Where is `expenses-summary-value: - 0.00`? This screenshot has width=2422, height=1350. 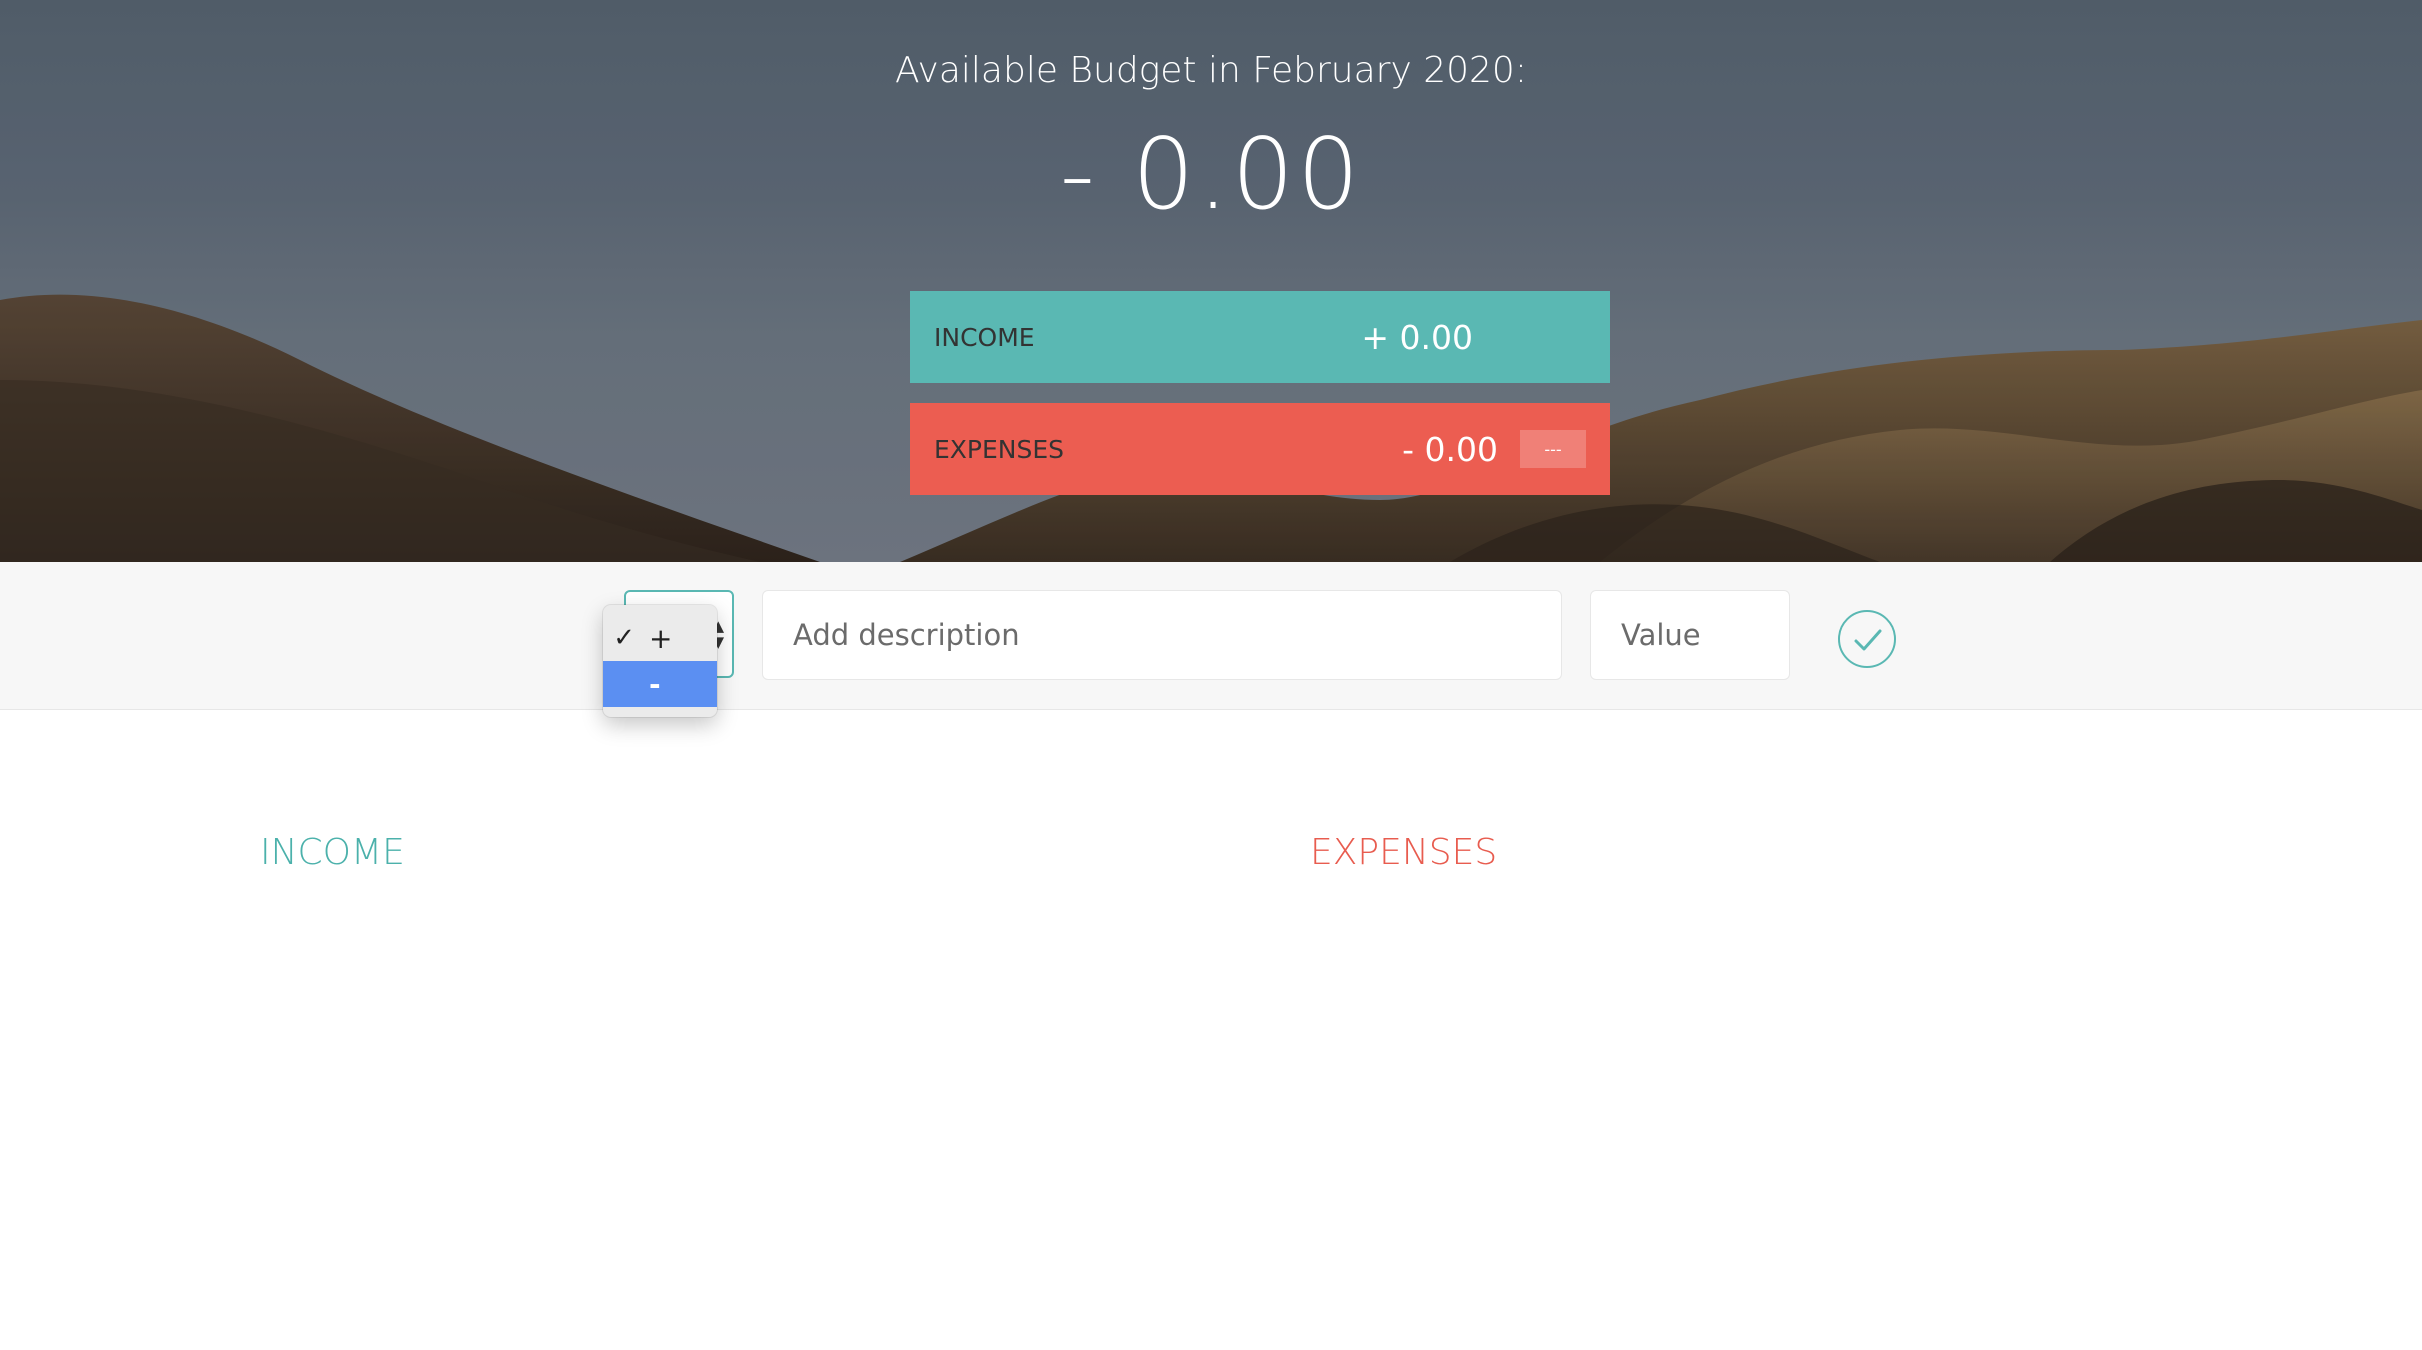
expenses-summary-value: - 0.00 is located at coordinates (1450, 449).